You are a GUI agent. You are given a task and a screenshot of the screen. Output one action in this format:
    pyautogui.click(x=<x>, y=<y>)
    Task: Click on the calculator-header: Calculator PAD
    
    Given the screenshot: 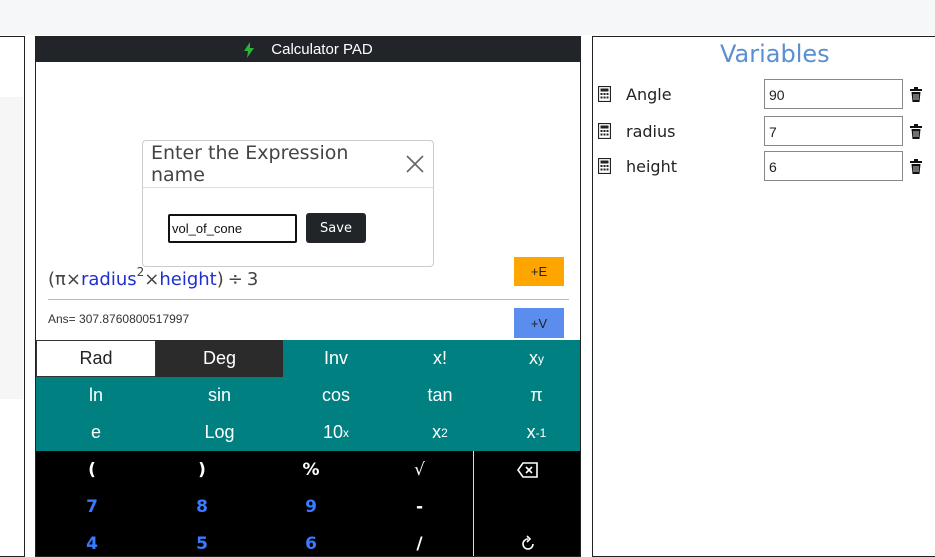 What is the action you would take?
    pyautogui.click(x=308, y=49)
    